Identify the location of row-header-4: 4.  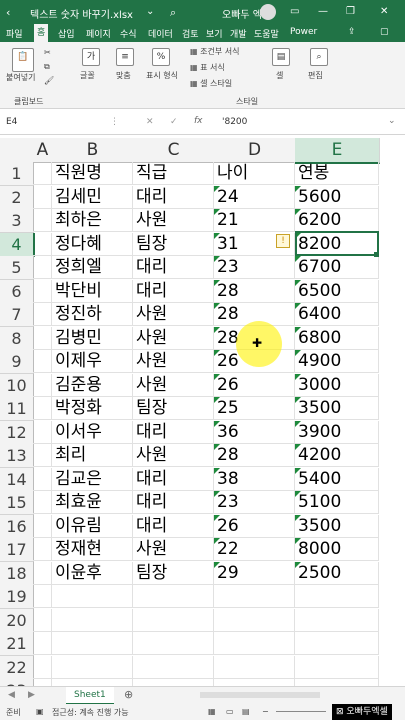
(17, 244).